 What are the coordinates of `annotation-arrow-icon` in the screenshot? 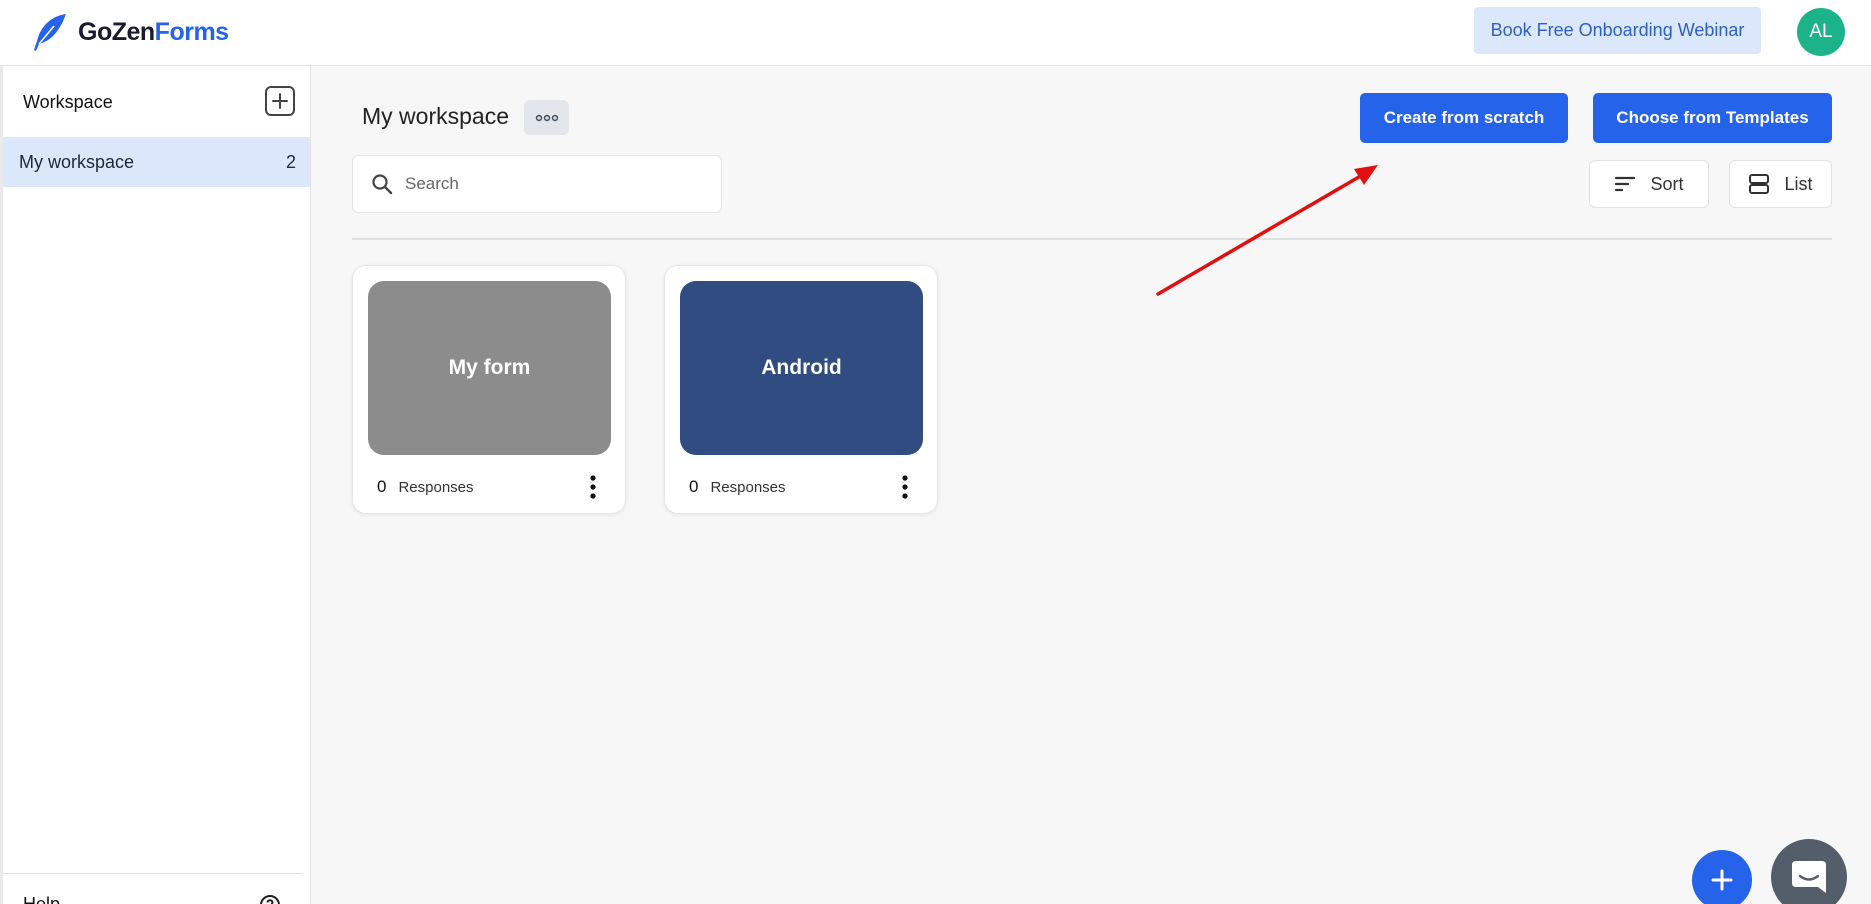 It's located at (1267, 230).